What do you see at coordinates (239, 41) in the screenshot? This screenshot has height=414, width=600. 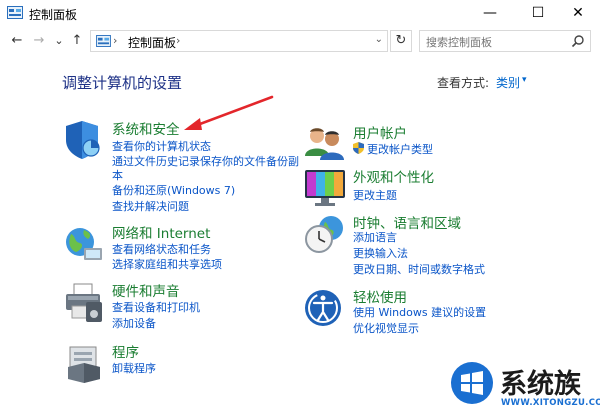 I see `address-box: › 控制面板 › ⌄` at bounding box center [239, 41].